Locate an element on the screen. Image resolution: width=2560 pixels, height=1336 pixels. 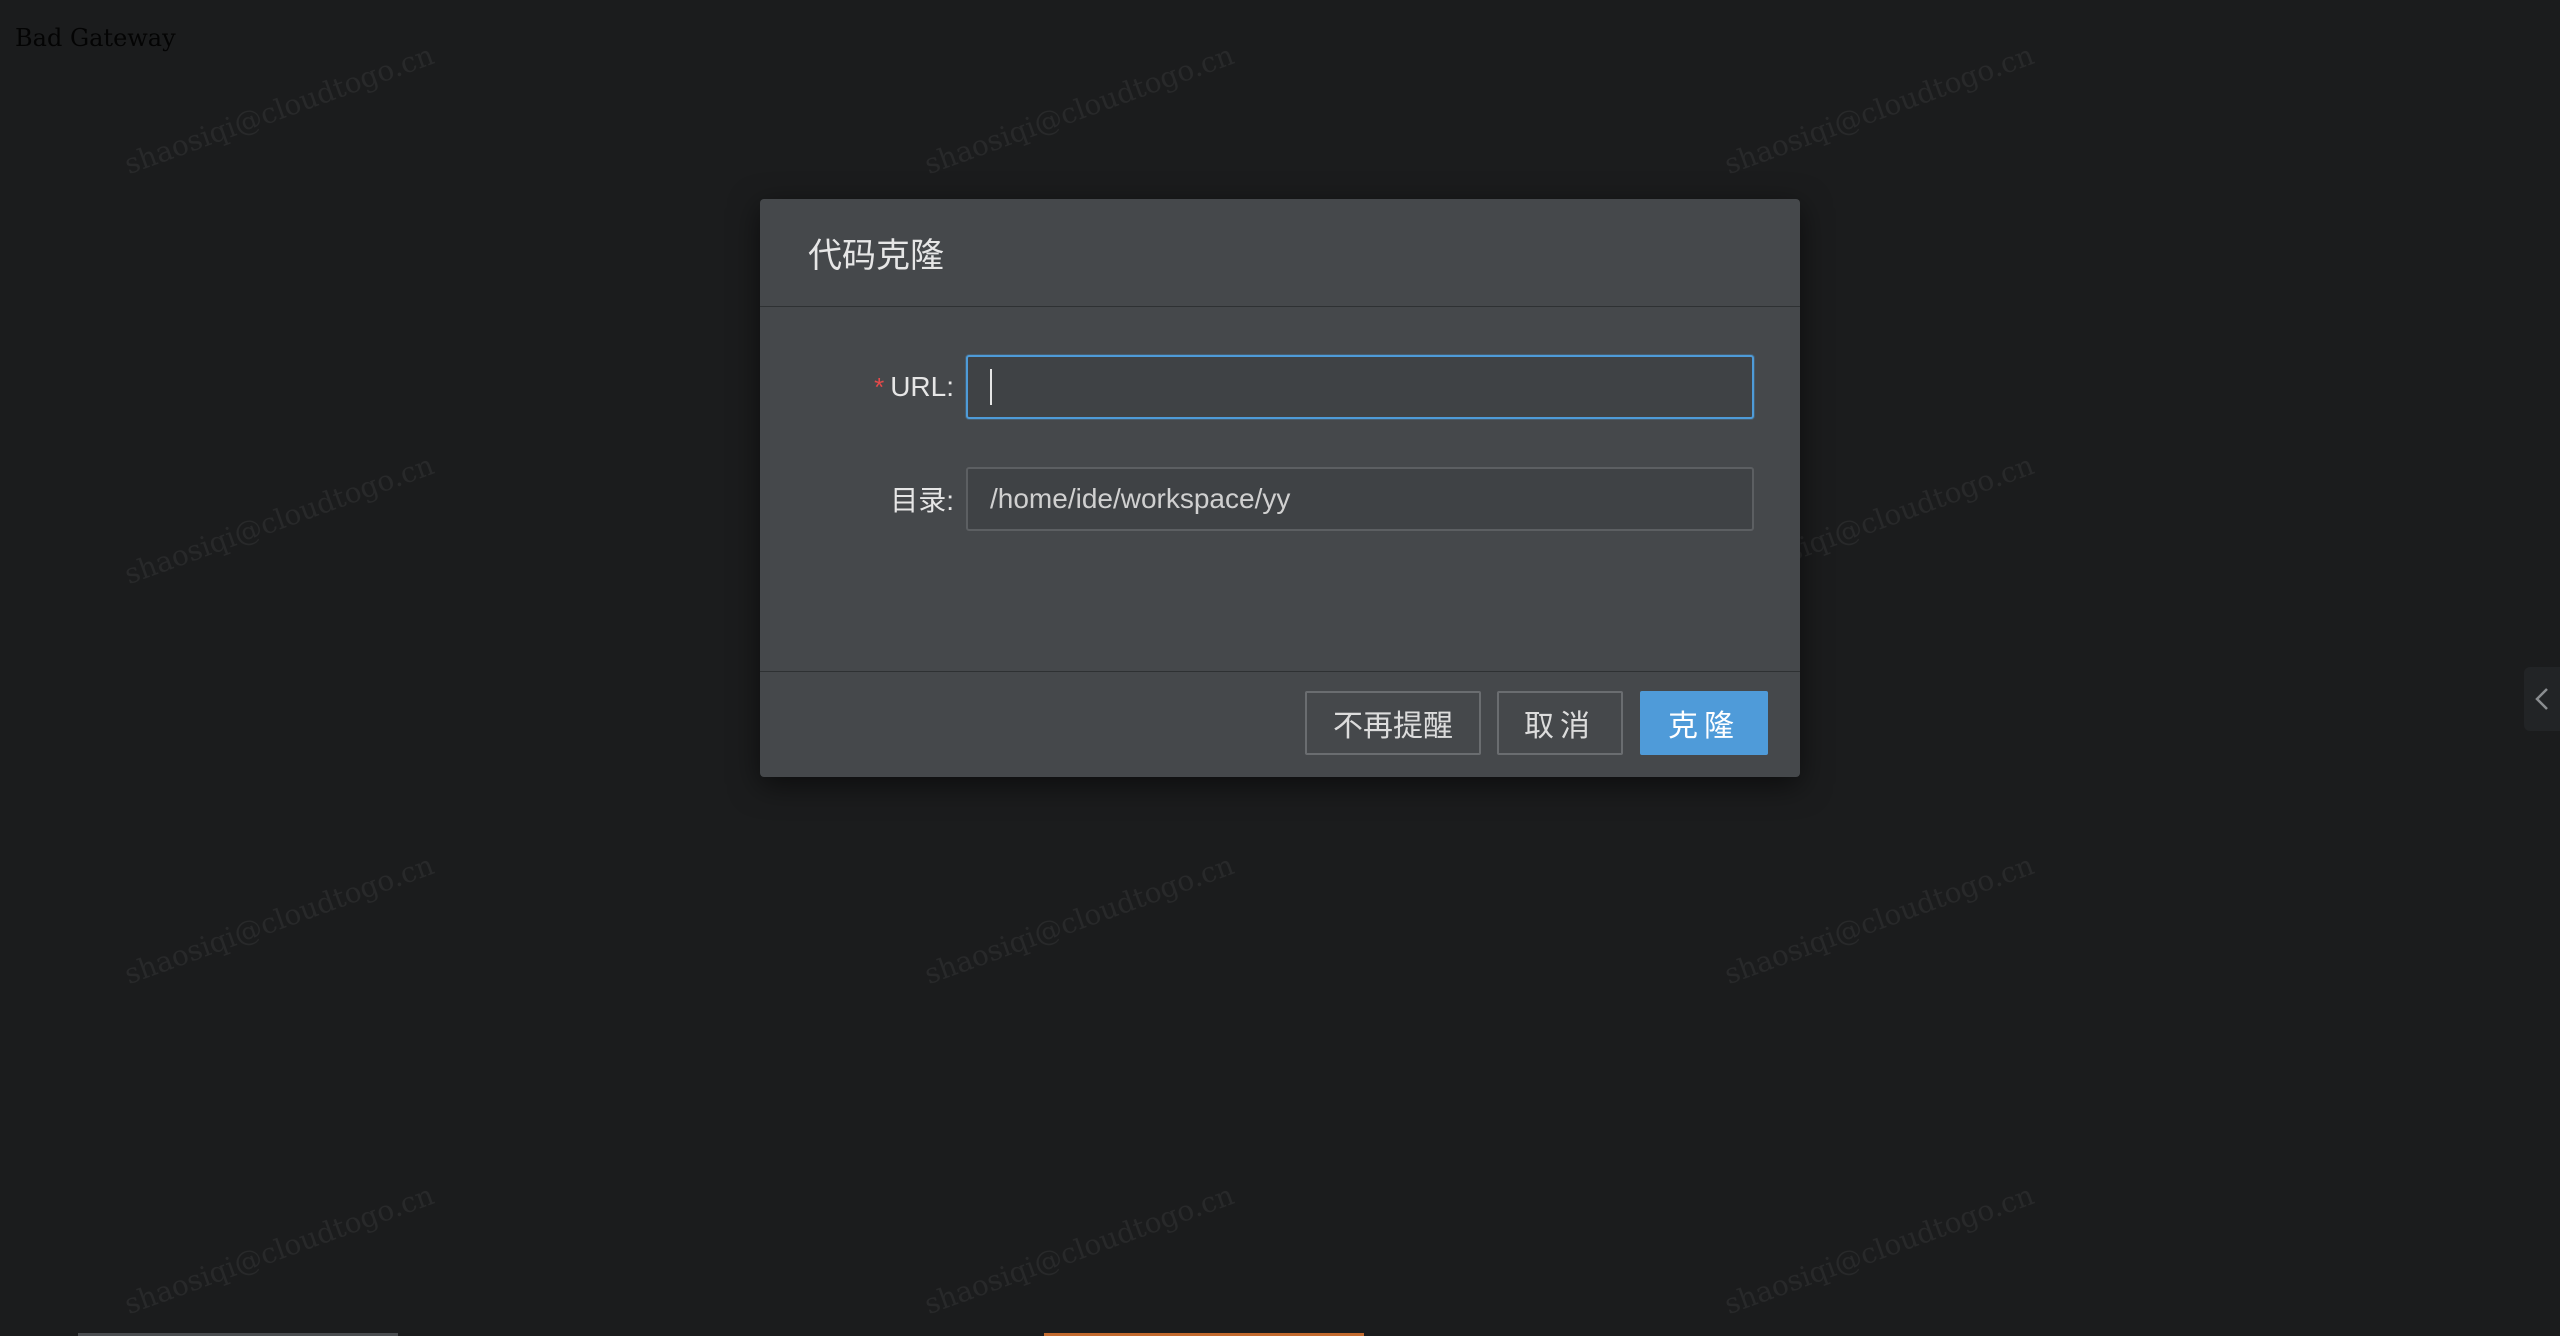
url-label: * URL: is located at coordinates (857, 387).